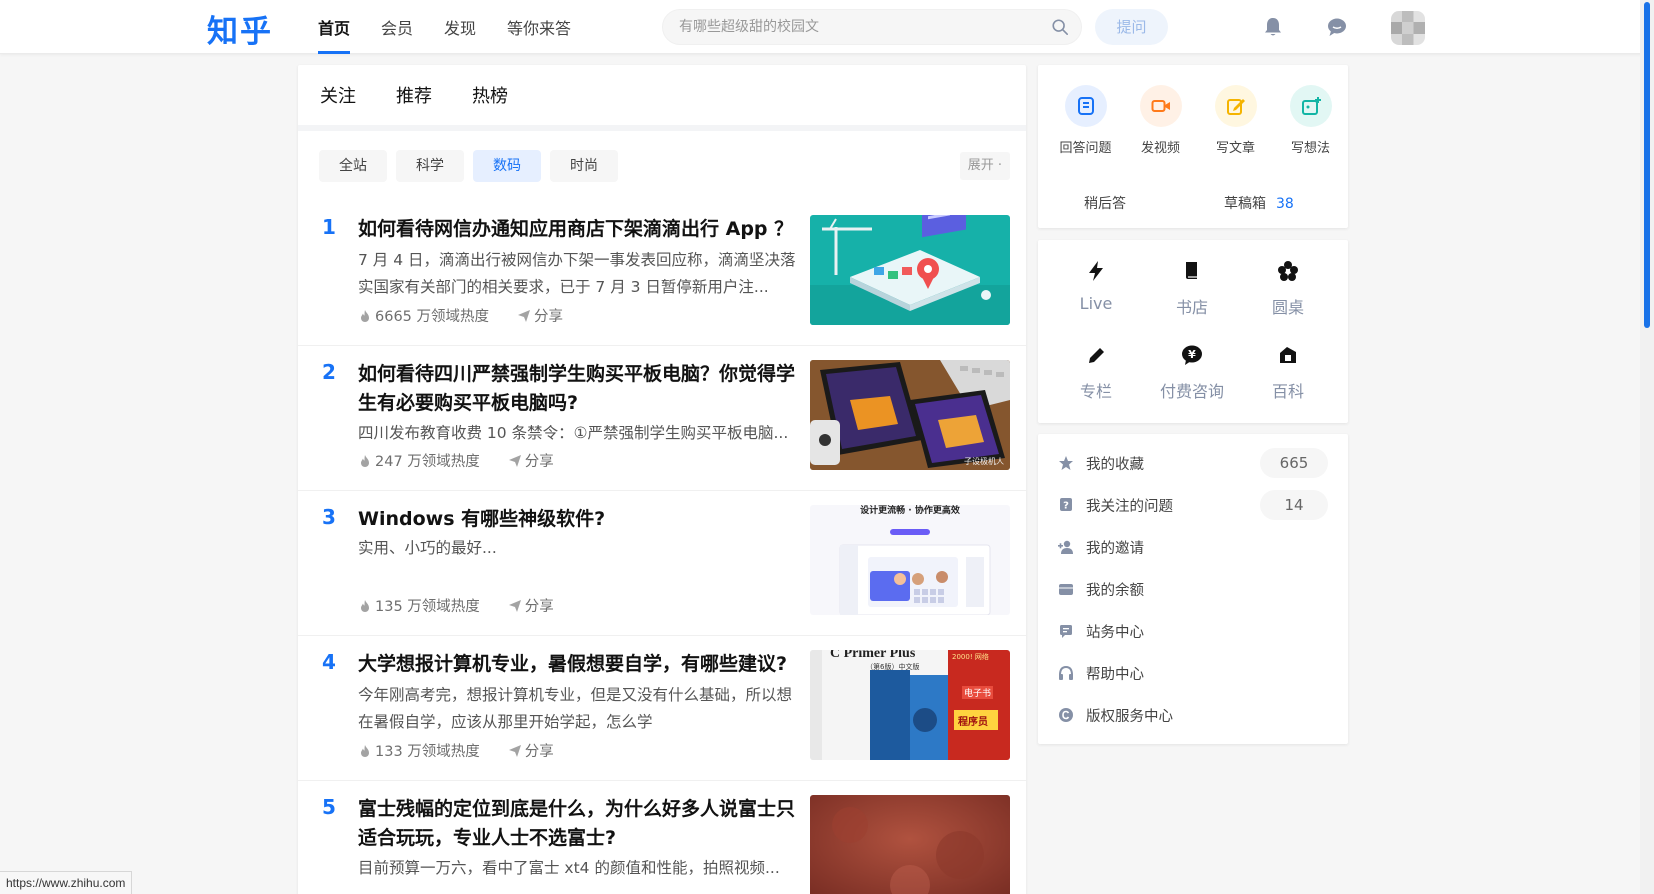 Image resolution: width=1654 pixels, height=894 pixels. Describe the element at coordinates (1310, 120) in the screenshot. I see `write-thought-button: 写想法` at that location.